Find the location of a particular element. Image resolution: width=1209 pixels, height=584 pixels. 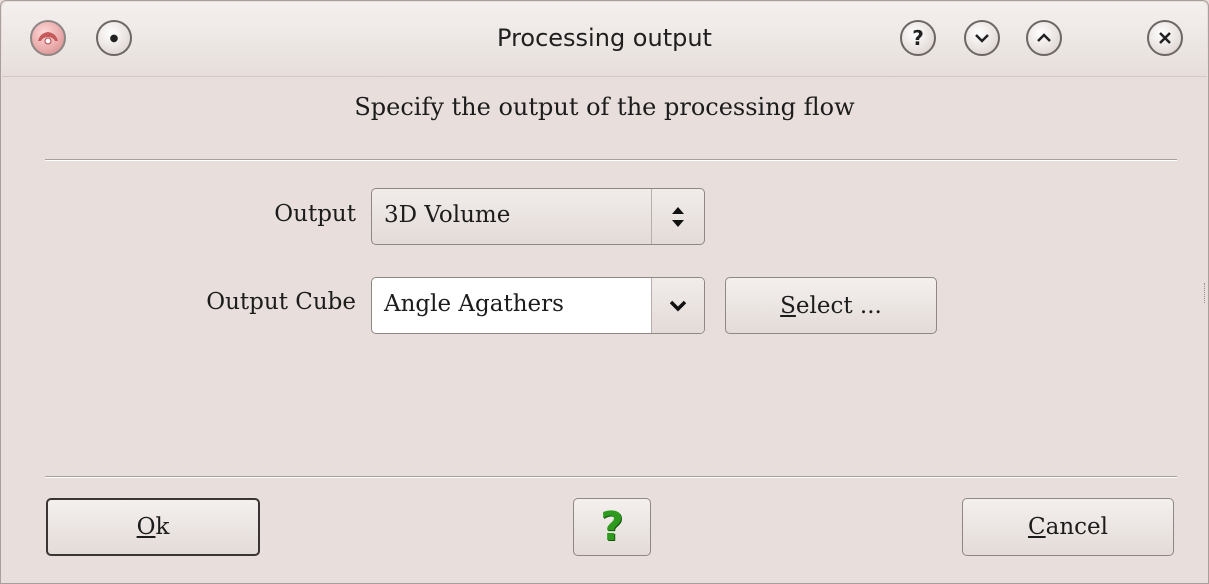

chevron-down-icon is located at coordinates (677, 305).